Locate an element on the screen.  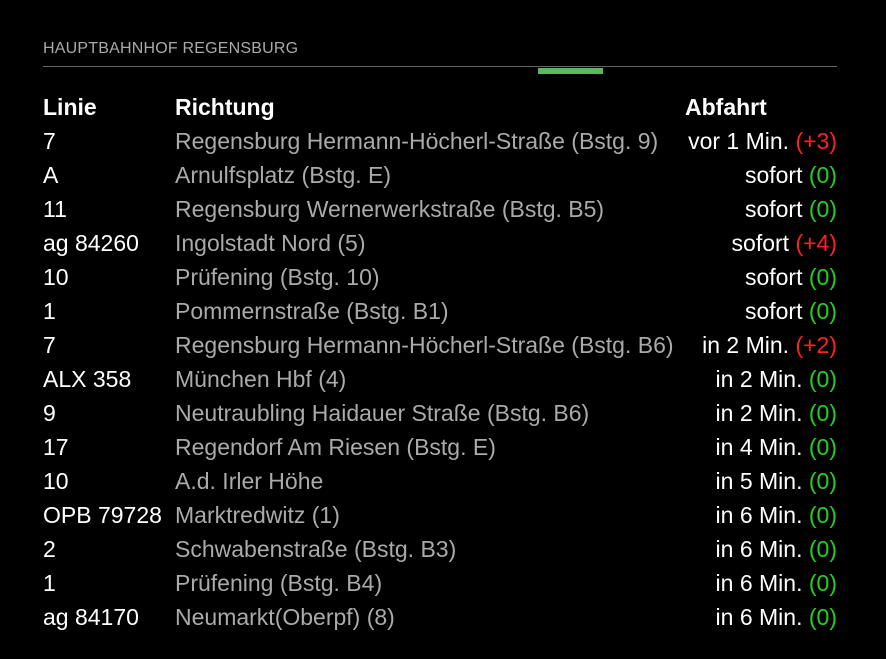
table-row: 10 A.d. Irler Höhe in 5 Min. (0) is located at coordinates (440, 481).